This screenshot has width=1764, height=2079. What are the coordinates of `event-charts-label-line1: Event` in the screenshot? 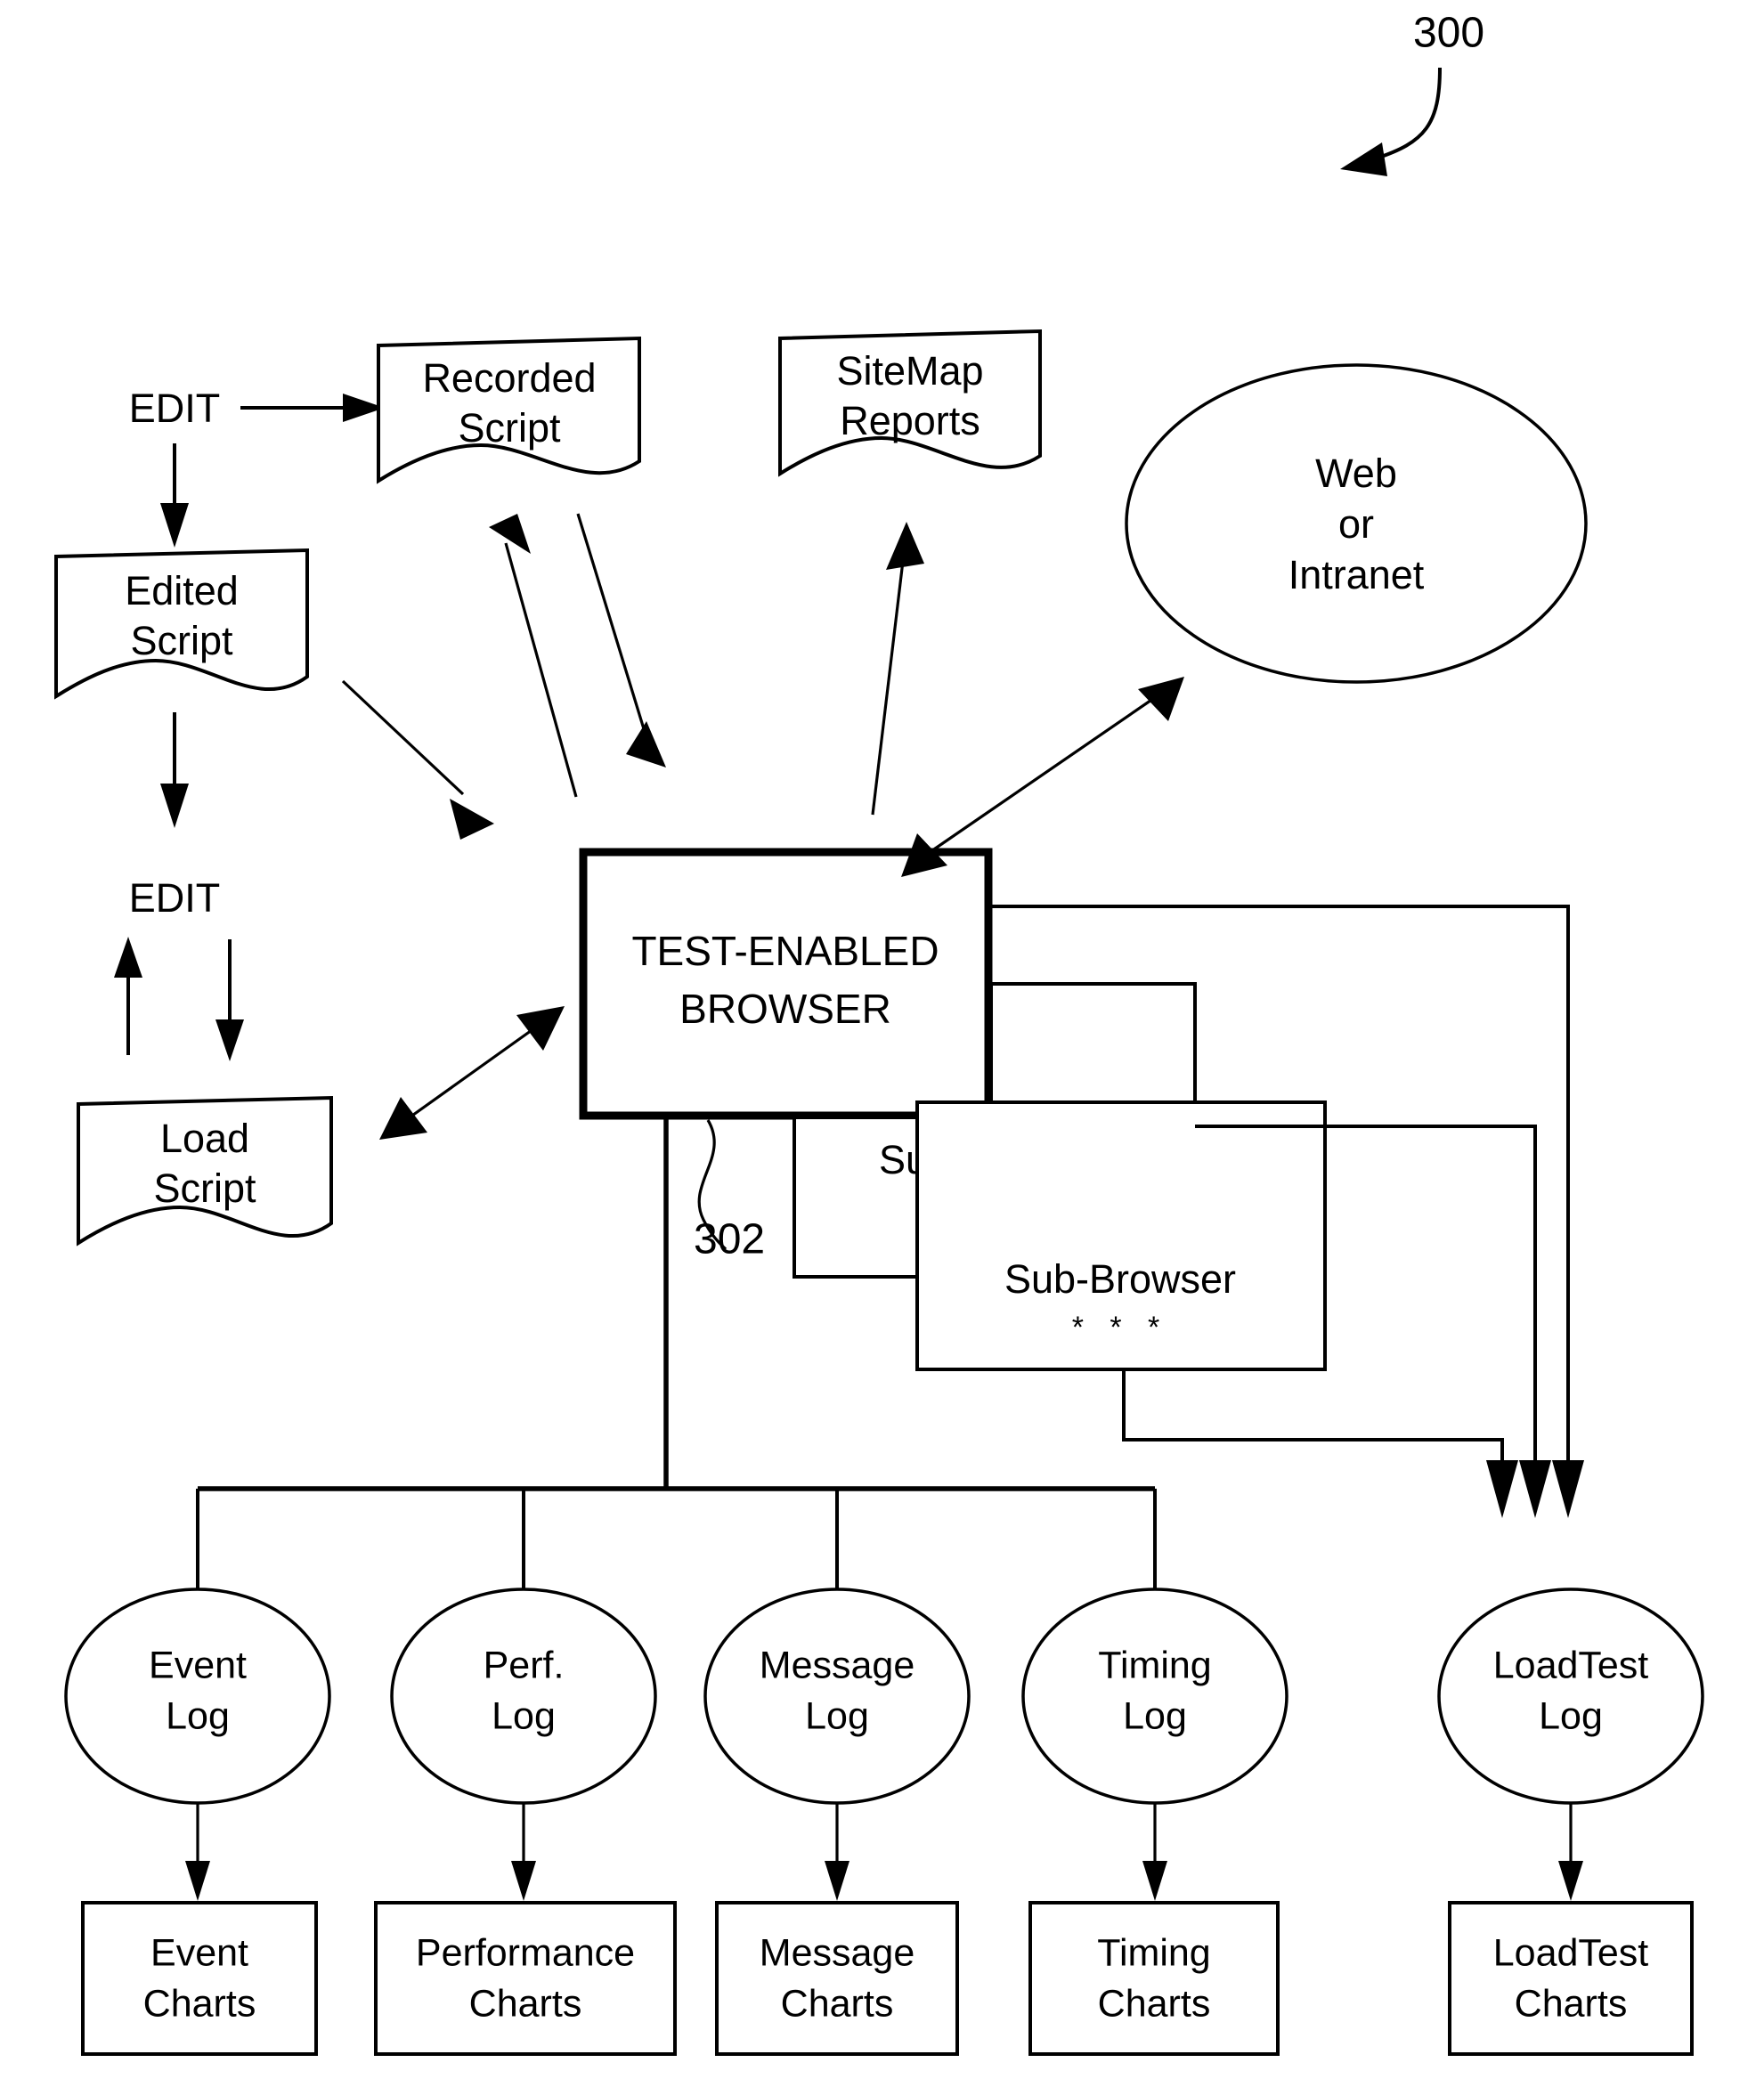 It's located at (199, 1952).